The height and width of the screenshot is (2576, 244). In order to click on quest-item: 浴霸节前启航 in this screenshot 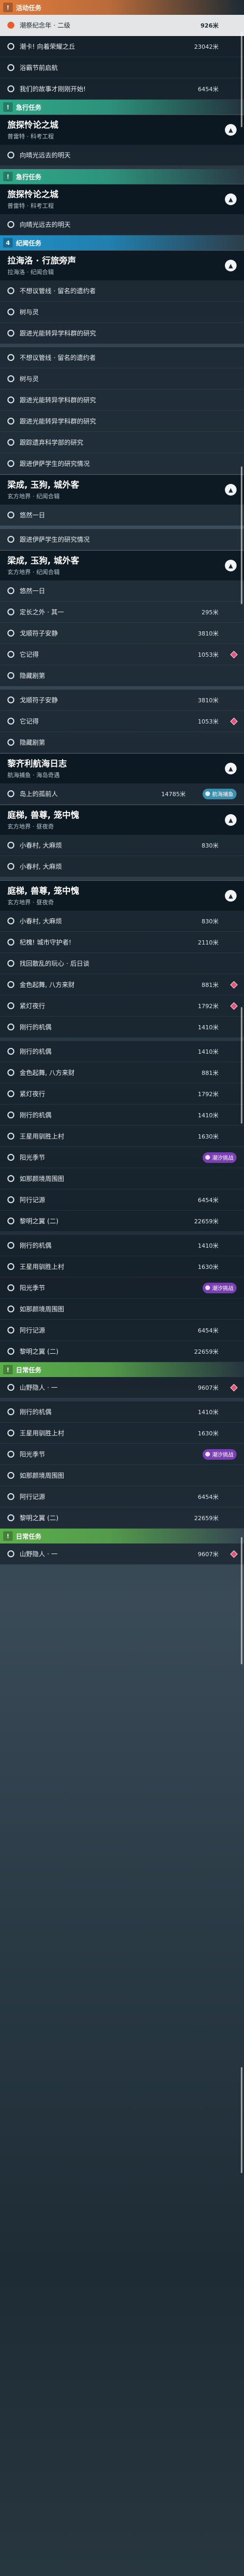, I will do `click(122, 67)`.